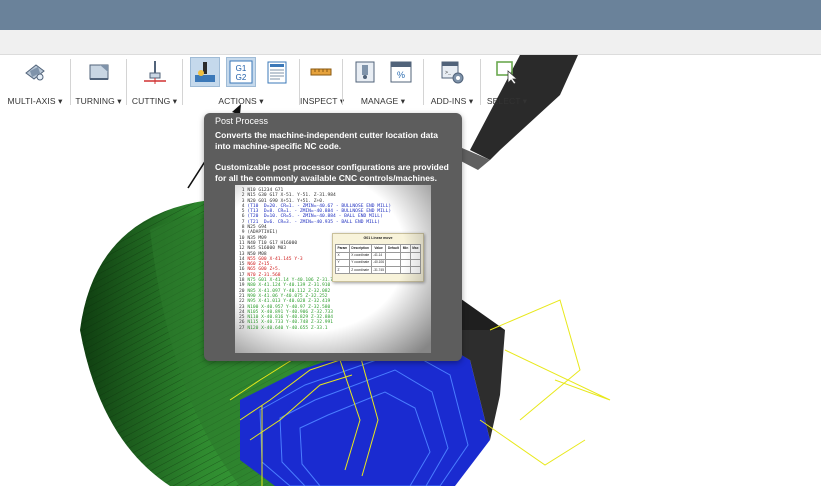 Image resolution: width=821 pixels, height=486 pixels. I want to click on table-cell: X, so click(342, 255).